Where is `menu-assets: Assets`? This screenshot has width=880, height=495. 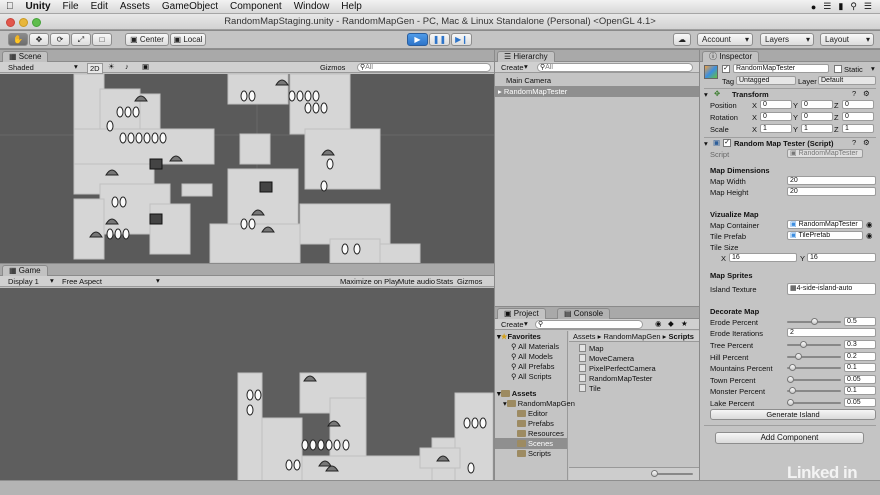 menu-assets: Assets is located at coordinates (135, 6).